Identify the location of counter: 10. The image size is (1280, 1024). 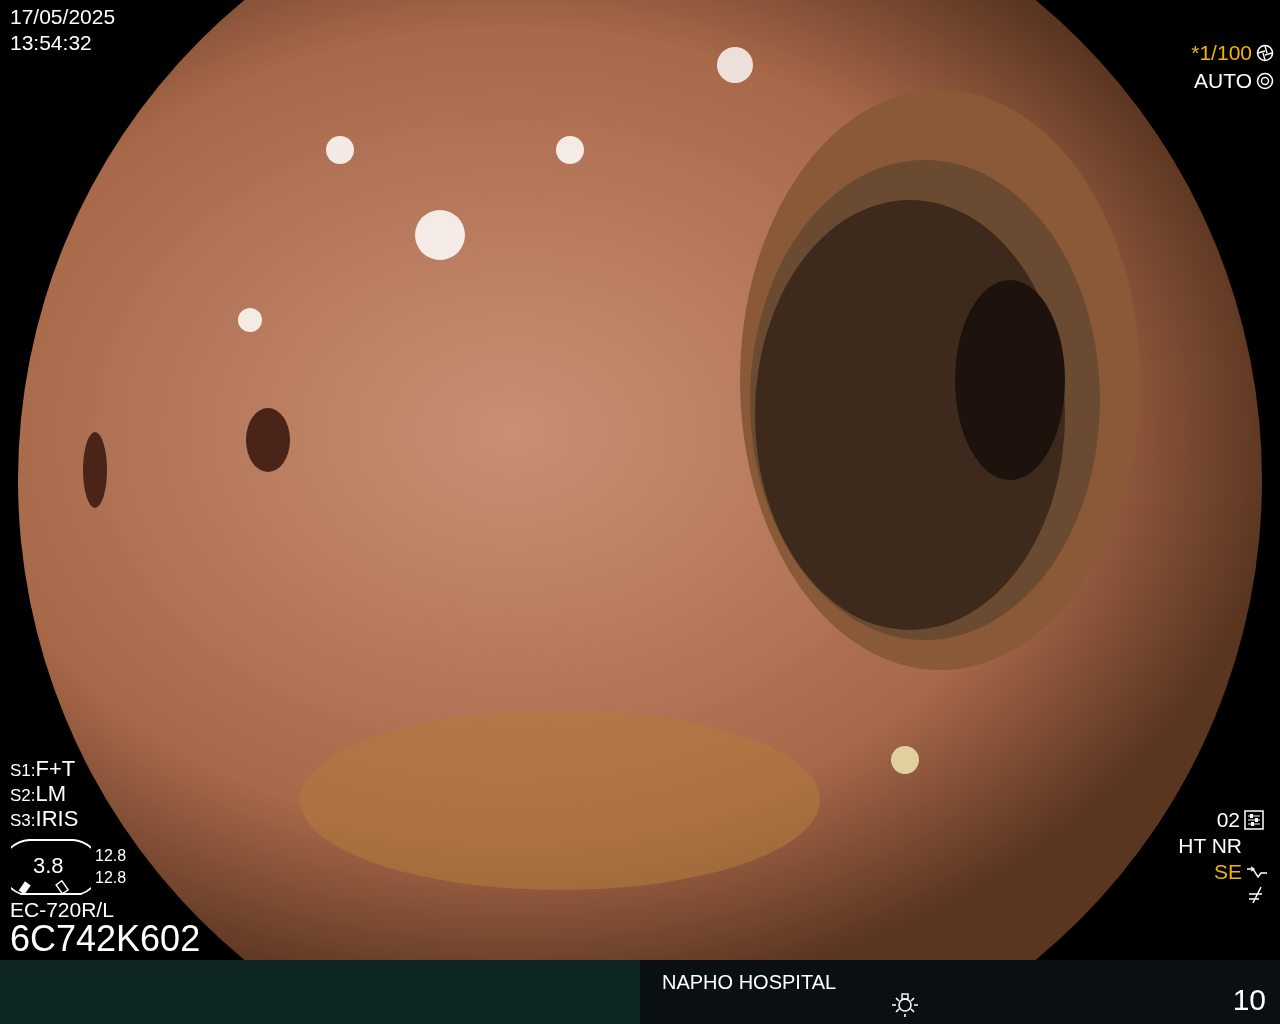
(1249, 1000).